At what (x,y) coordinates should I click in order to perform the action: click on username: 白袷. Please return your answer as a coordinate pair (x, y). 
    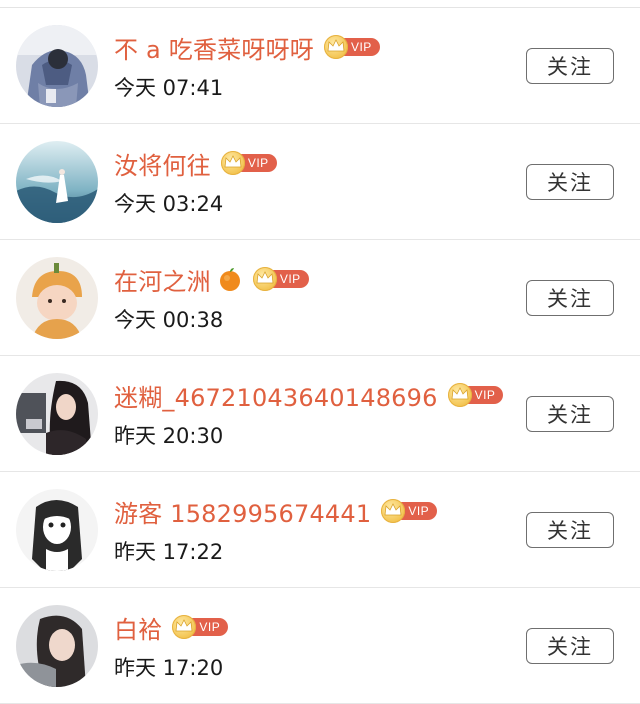
    Looking at the image, I should click on (138, 627).